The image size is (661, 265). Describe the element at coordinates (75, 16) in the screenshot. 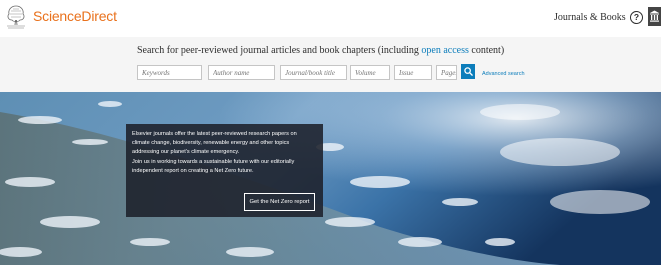

I see `brand-name: ScienceDirect` at that location.